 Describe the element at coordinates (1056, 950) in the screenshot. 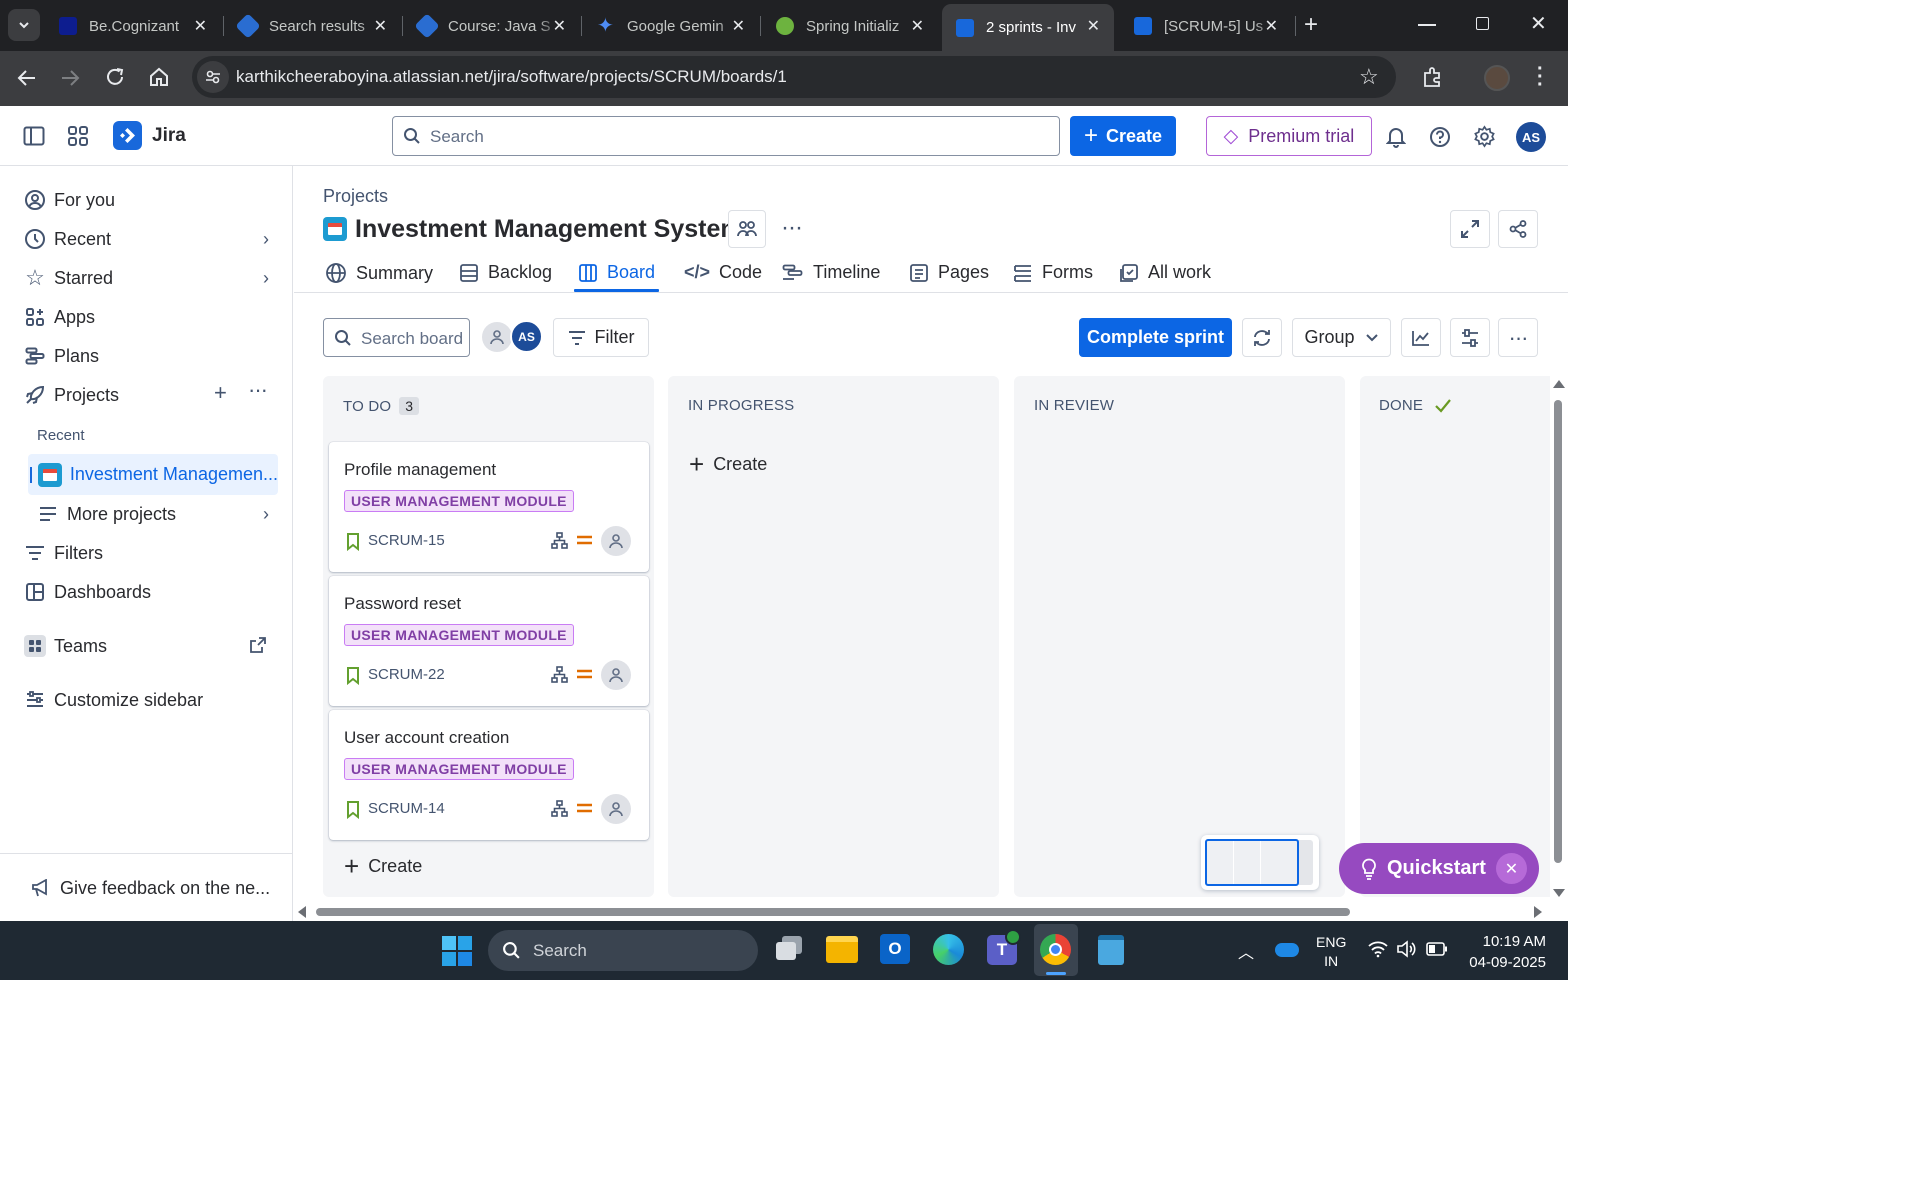

I see `chrome-taskbar-icon` at that location.